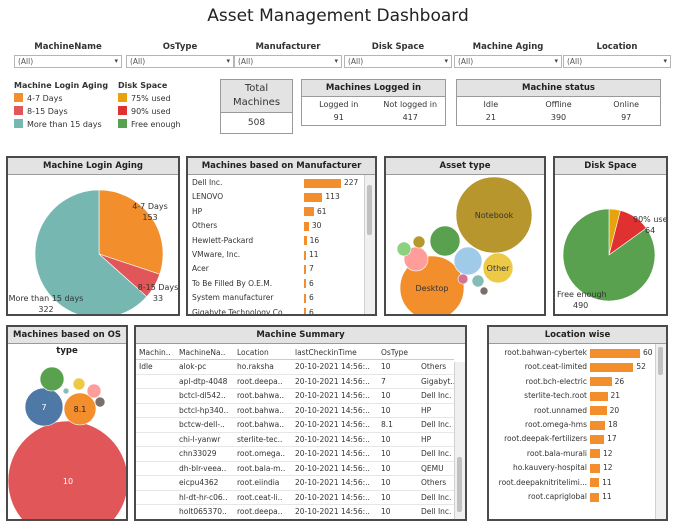 The height and width of the screenshot is (527, 676). Describe the element at coordinates (205, 468) in the screenshot. I see `table-cell: dh-blr-veea..` at that location.